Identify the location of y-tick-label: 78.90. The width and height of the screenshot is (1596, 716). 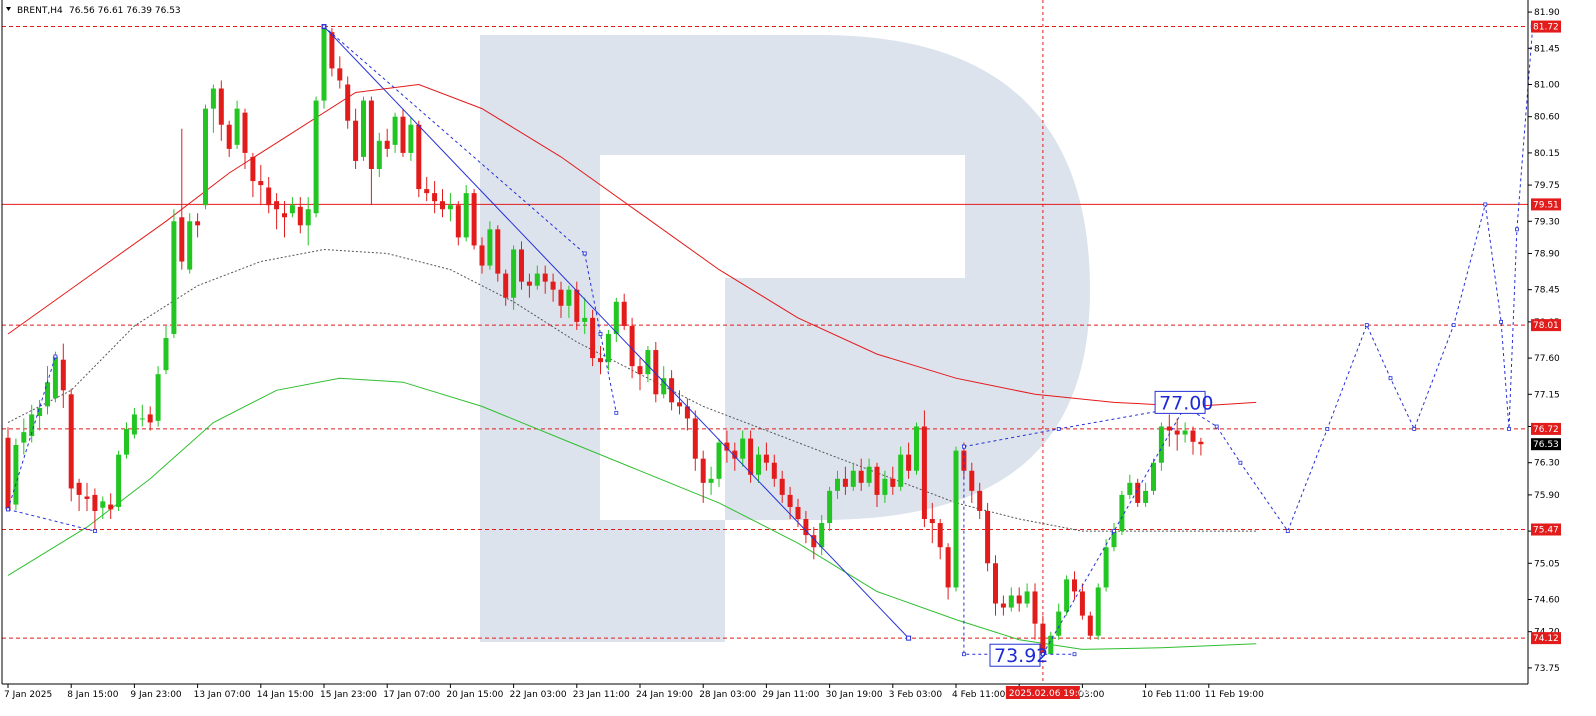
(1547, 254).